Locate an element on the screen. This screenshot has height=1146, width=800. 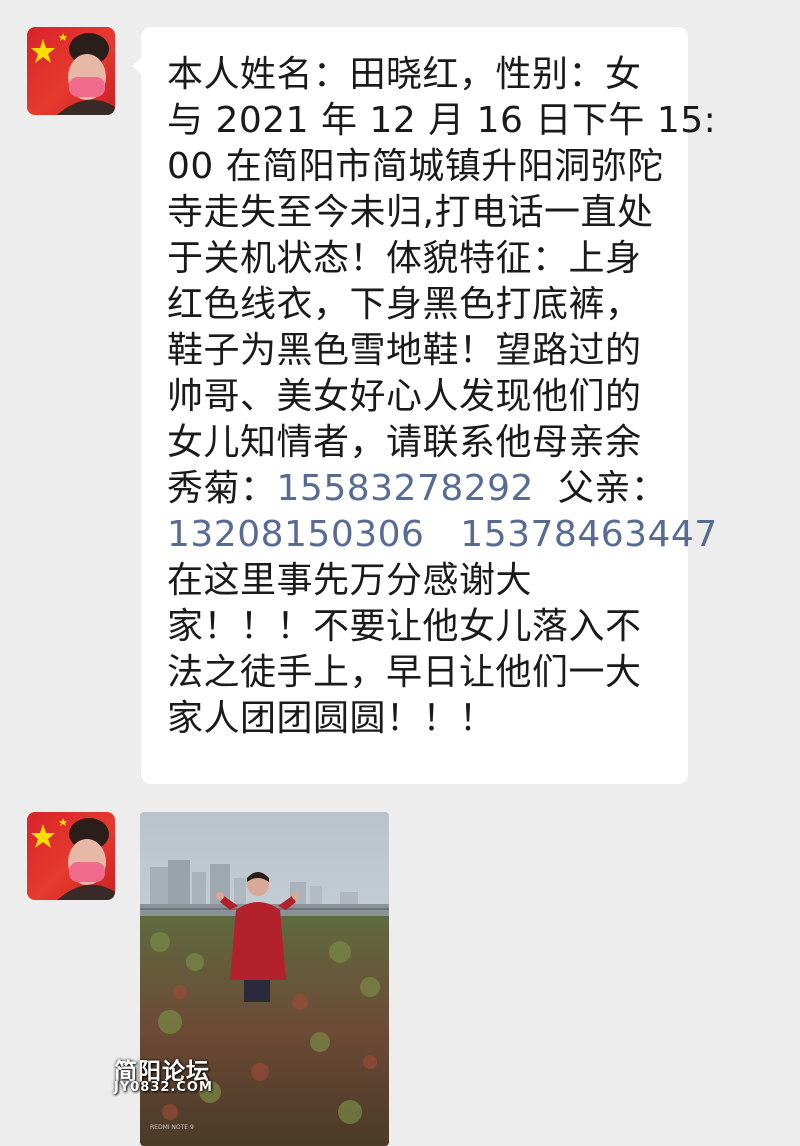
camera-watermark: REDMI NOTE 9 is located at coordinates (172, 1127).